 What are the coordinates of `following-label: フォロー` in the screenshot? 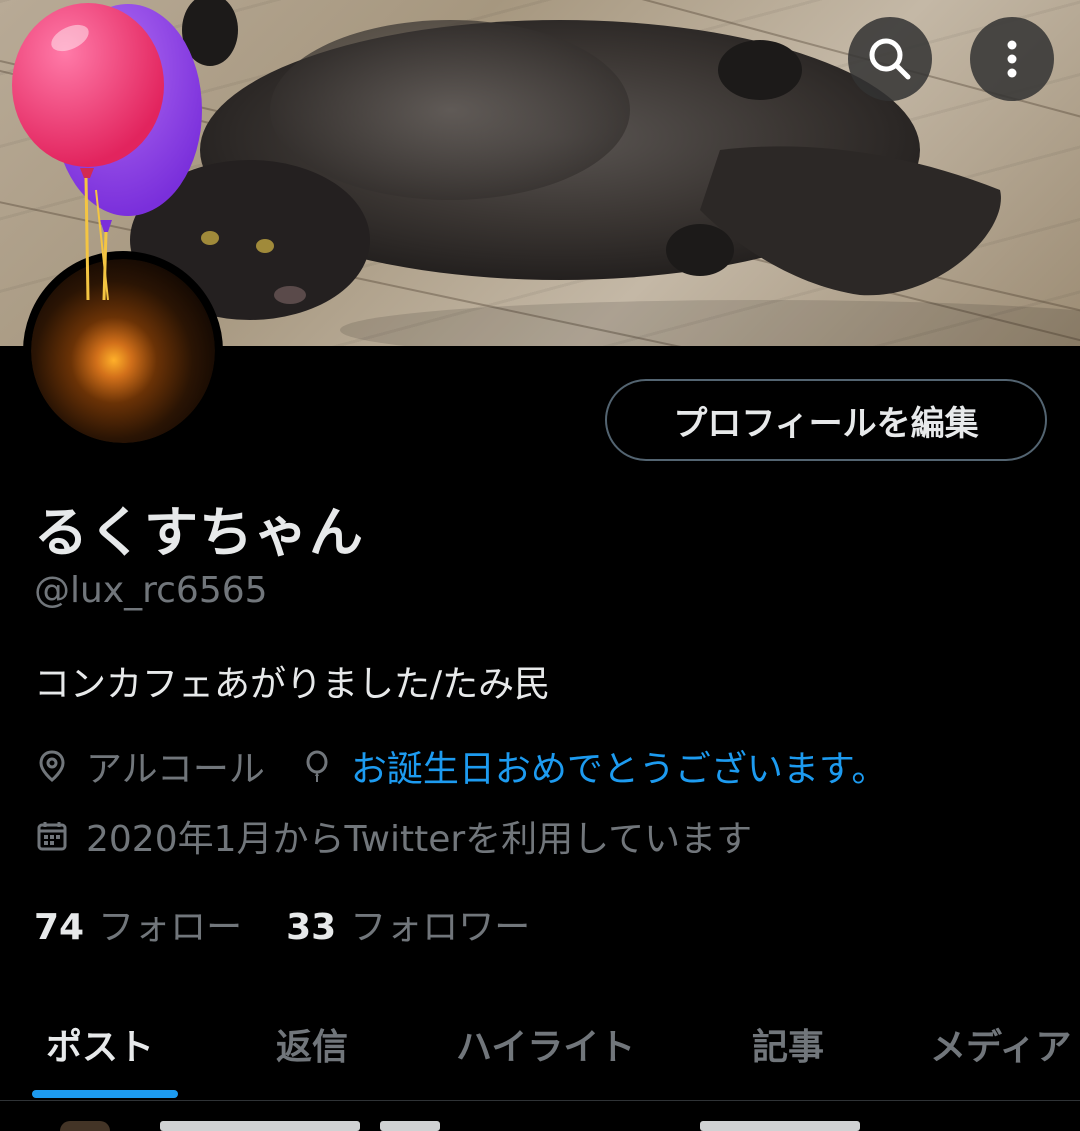 It's located at (170, 927).